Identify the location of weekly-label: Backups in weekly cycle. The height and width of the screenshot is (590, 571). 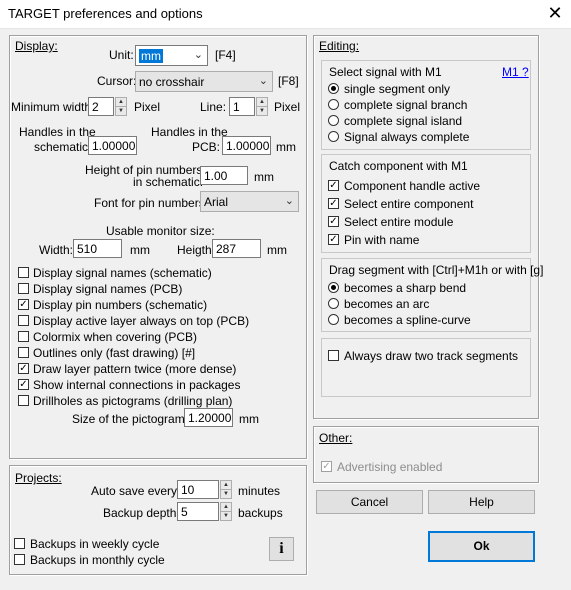
(95, 544).